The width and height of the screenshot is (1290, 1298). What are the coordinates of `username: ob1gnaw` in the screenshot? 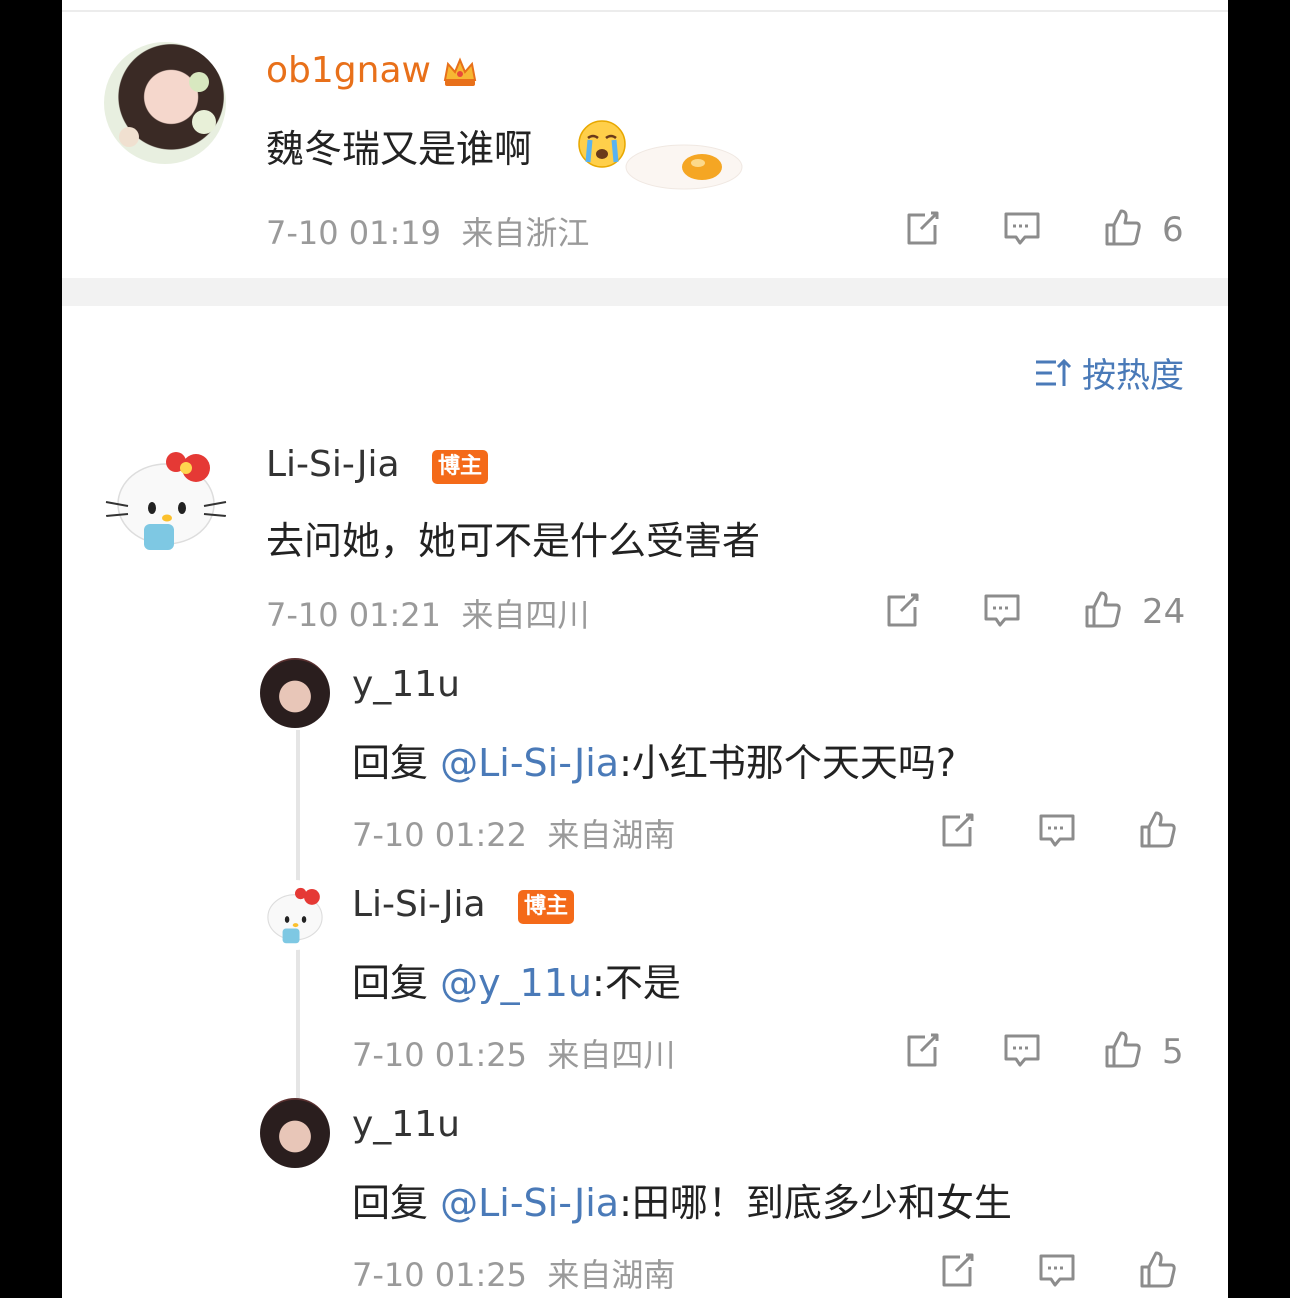 It's located at (348, 70).